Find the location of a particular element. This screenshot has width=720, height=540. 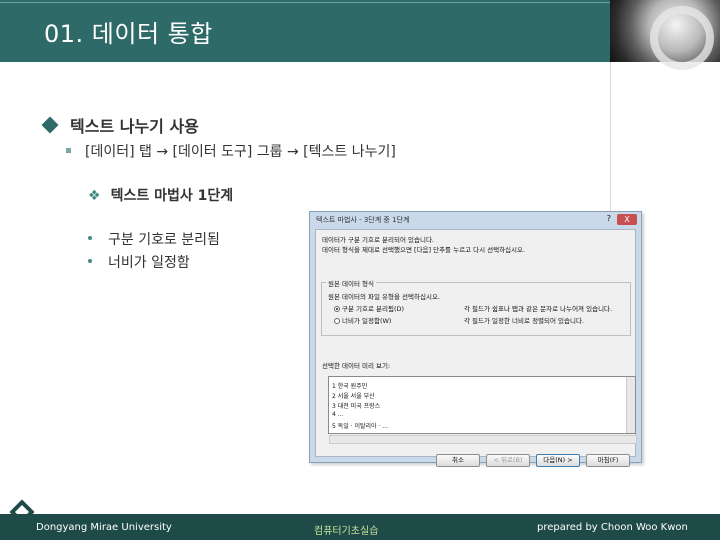

preview-row: 1 한국 원주민 is located at coordinates (350, 386).